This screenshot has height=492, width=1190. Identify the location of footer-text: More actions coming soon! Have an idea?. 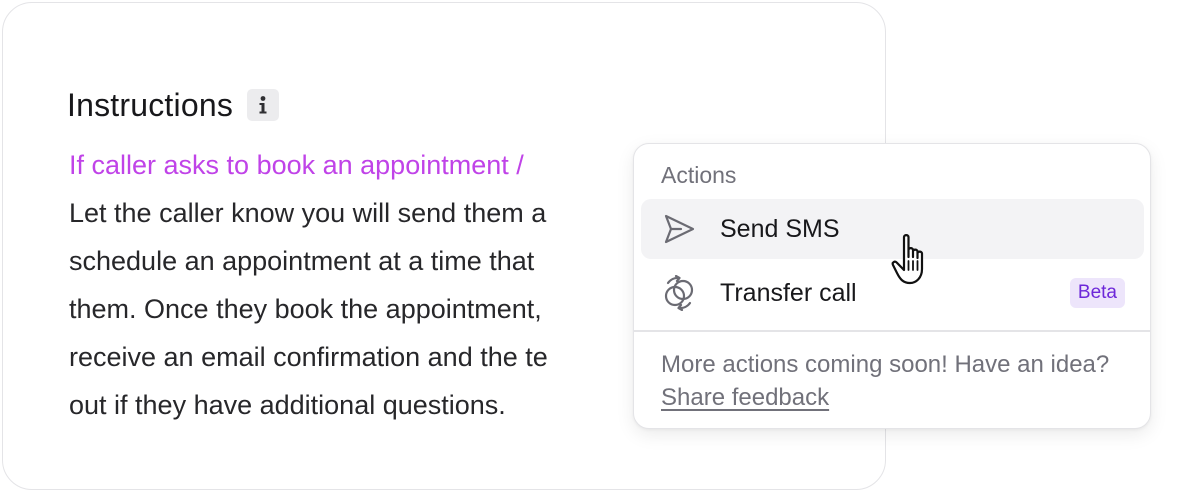
(885, 364).